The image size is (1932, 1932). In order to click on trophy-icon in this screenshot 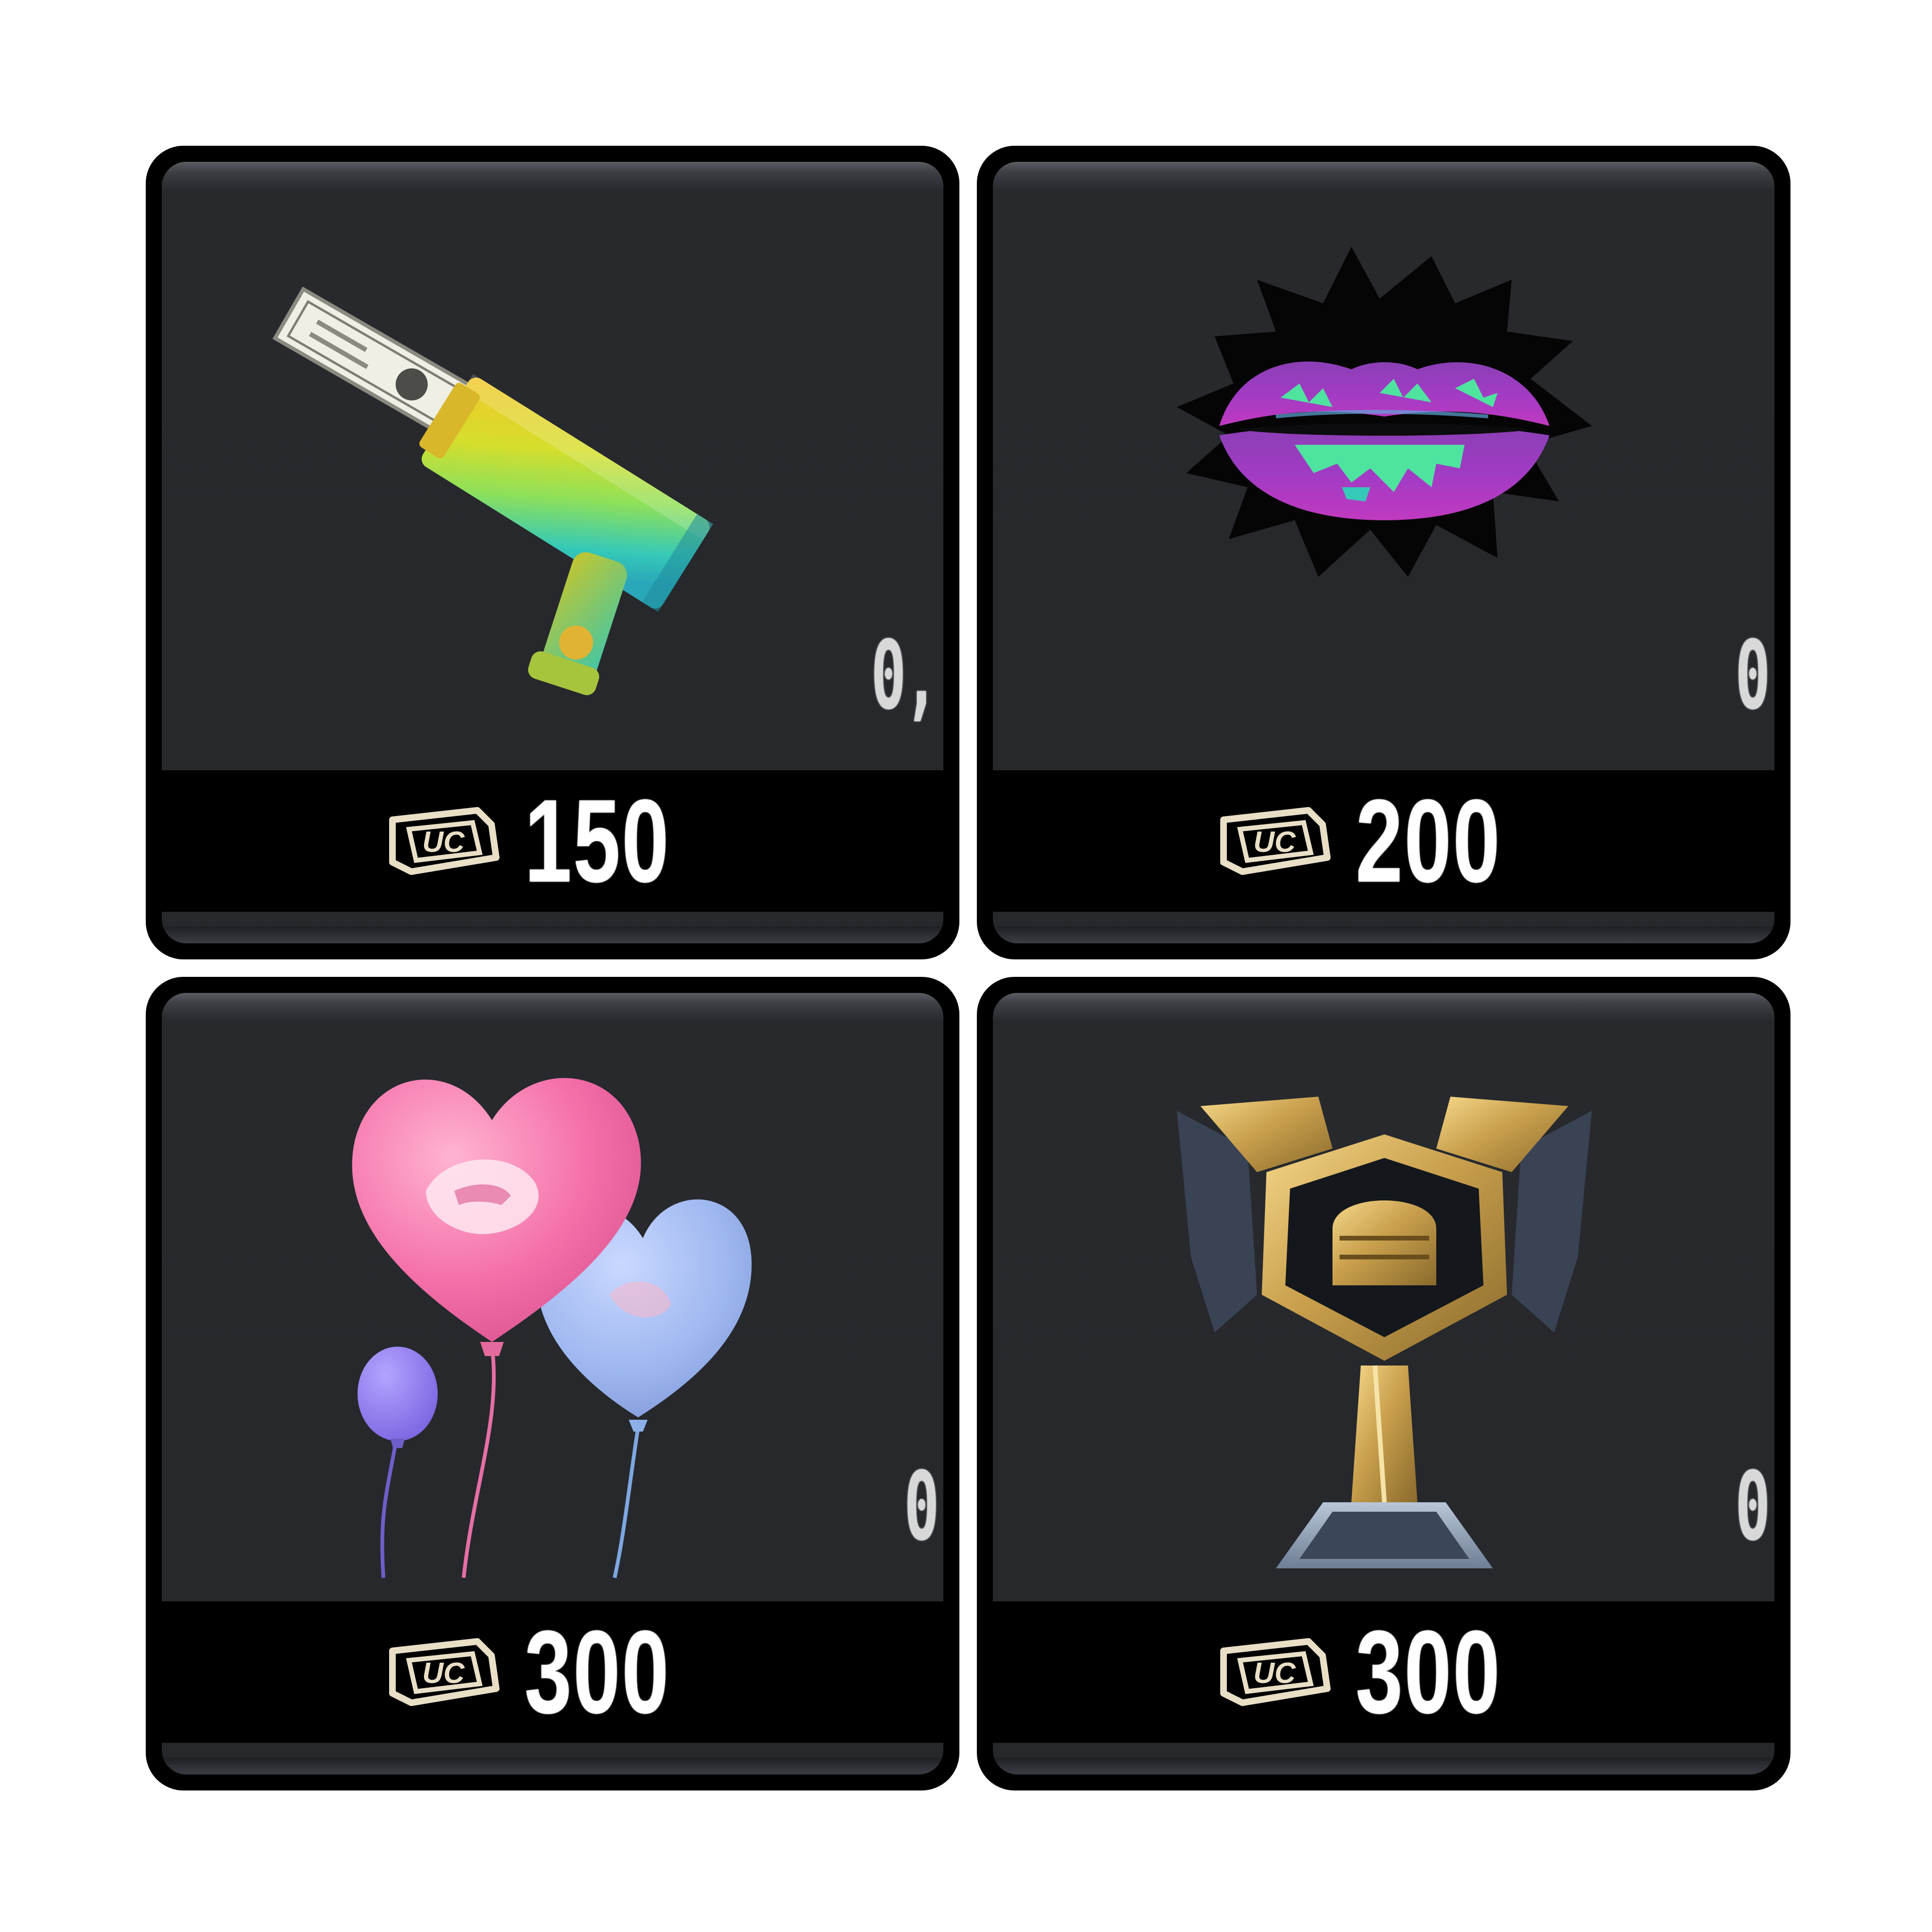, I will do `click(1383, 1297)`.